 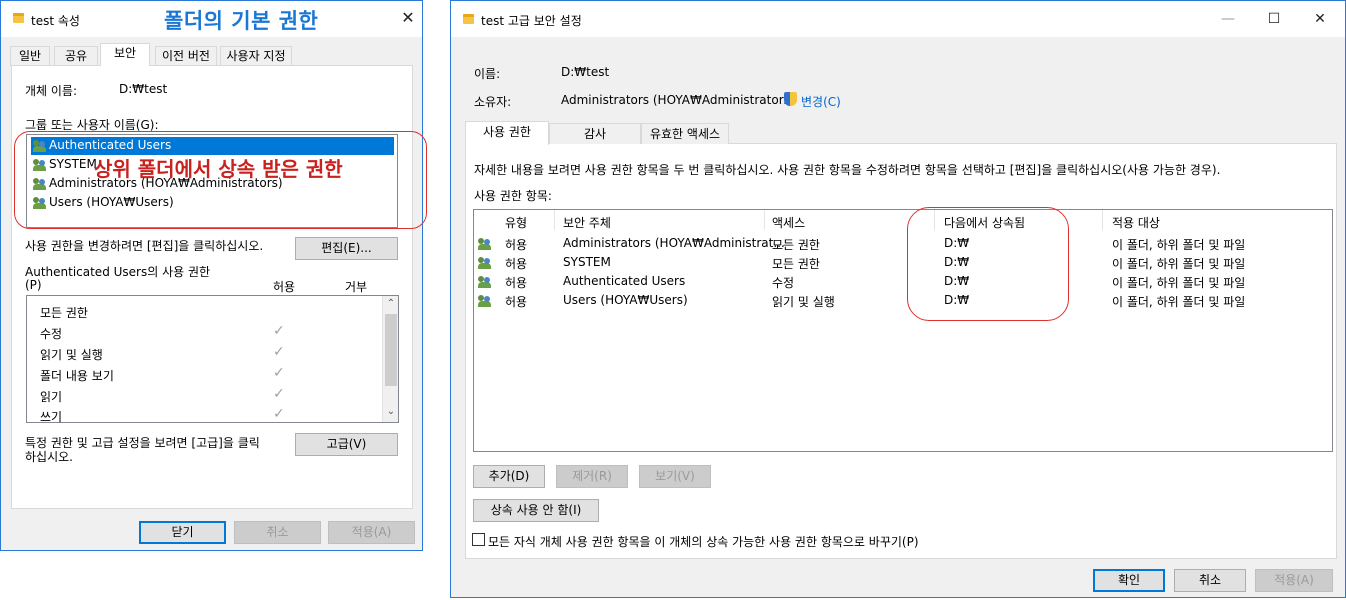 I want to click on column-header-principal: 보안 주체, so click(x=587, y=222).